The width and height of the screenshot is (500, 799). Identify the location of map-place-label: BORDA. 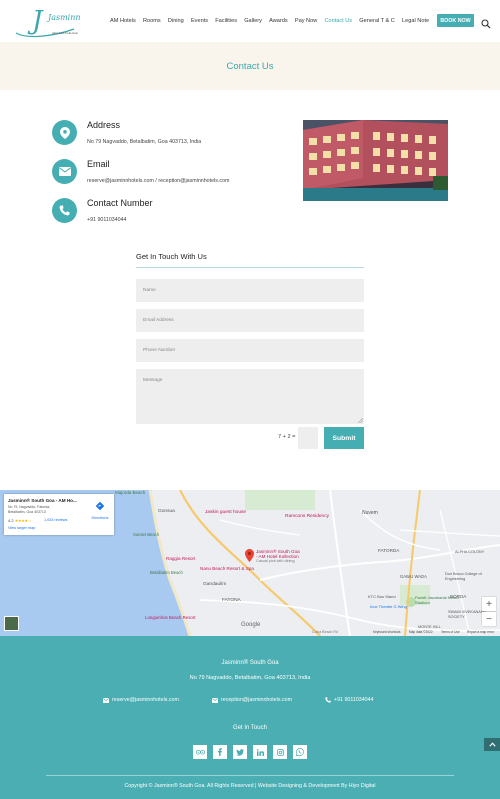
(458, 596).